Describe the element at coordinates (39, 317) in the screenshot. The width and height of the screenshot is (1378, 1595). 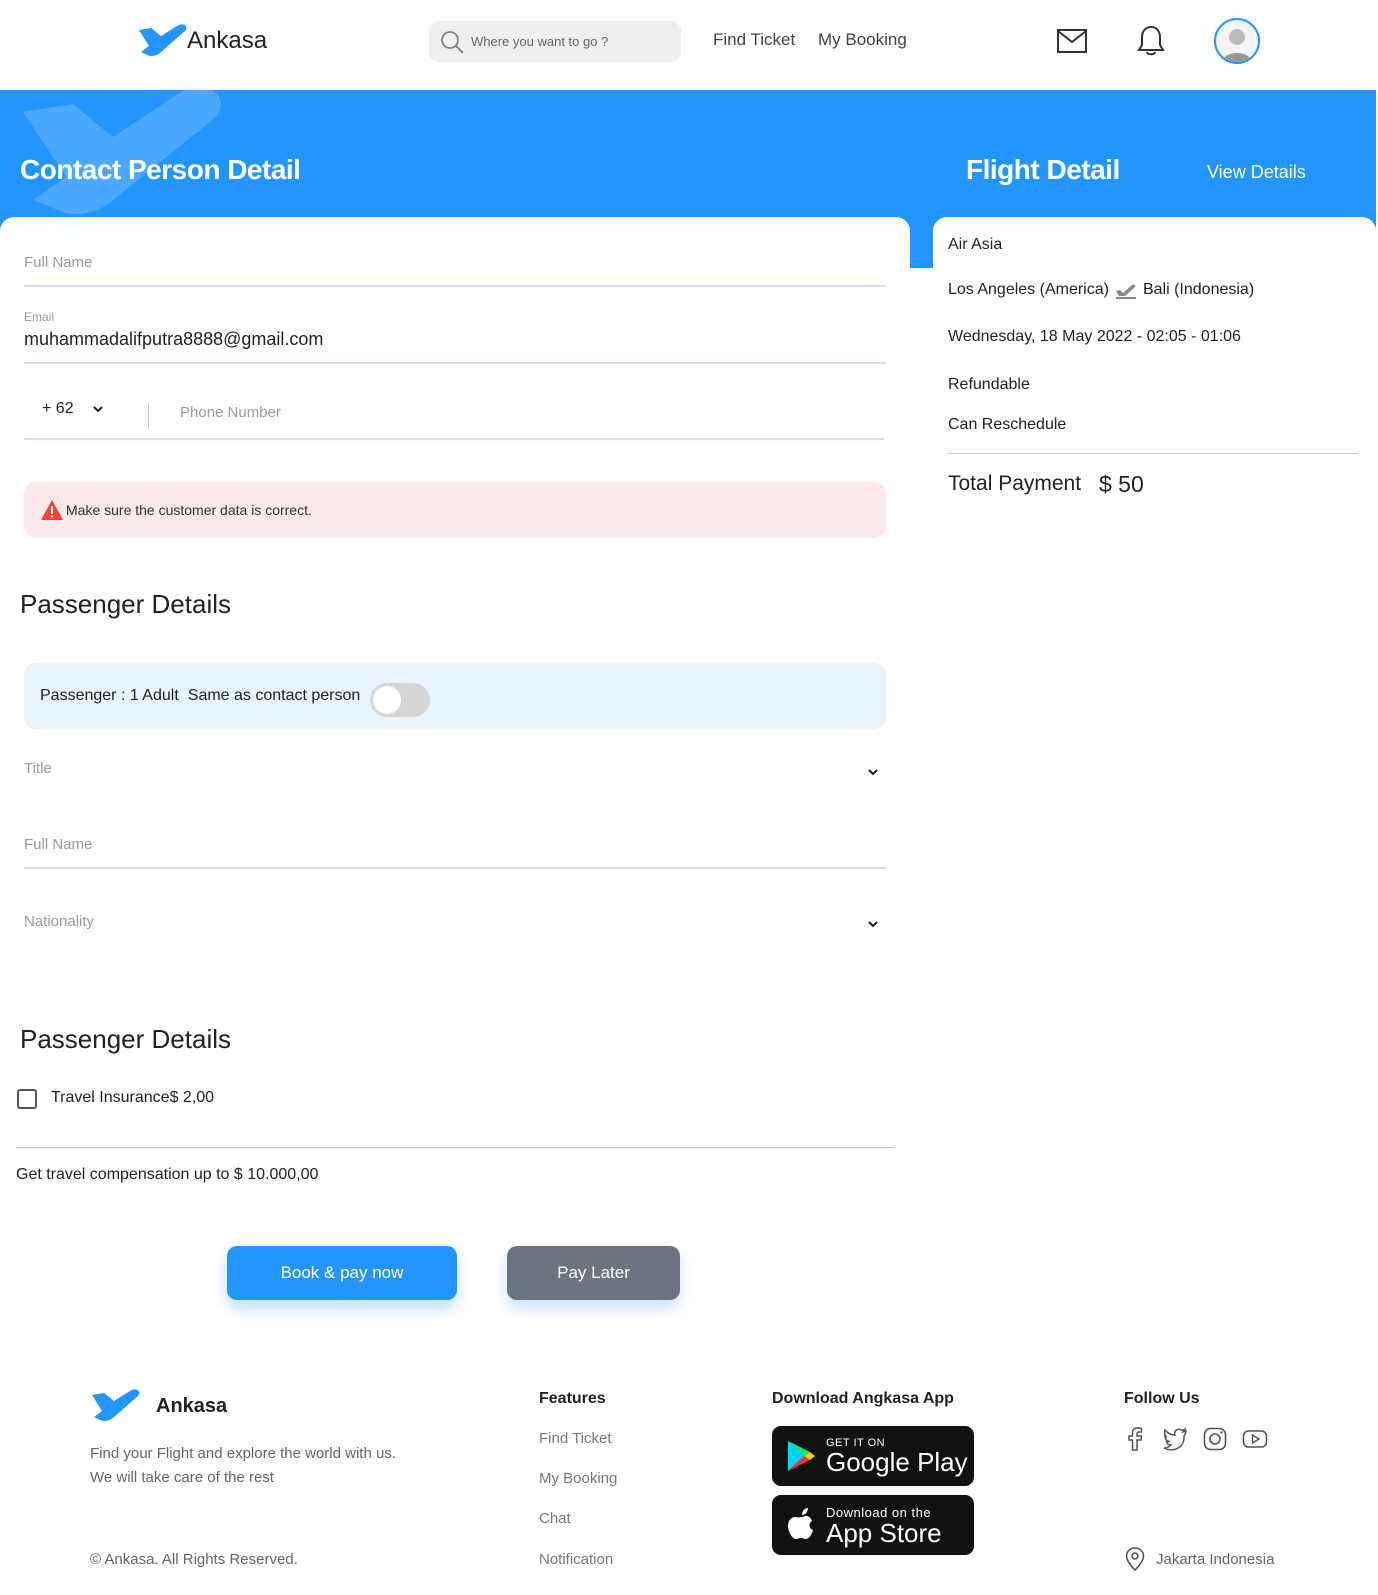
I see `email-label: Email` at that location.